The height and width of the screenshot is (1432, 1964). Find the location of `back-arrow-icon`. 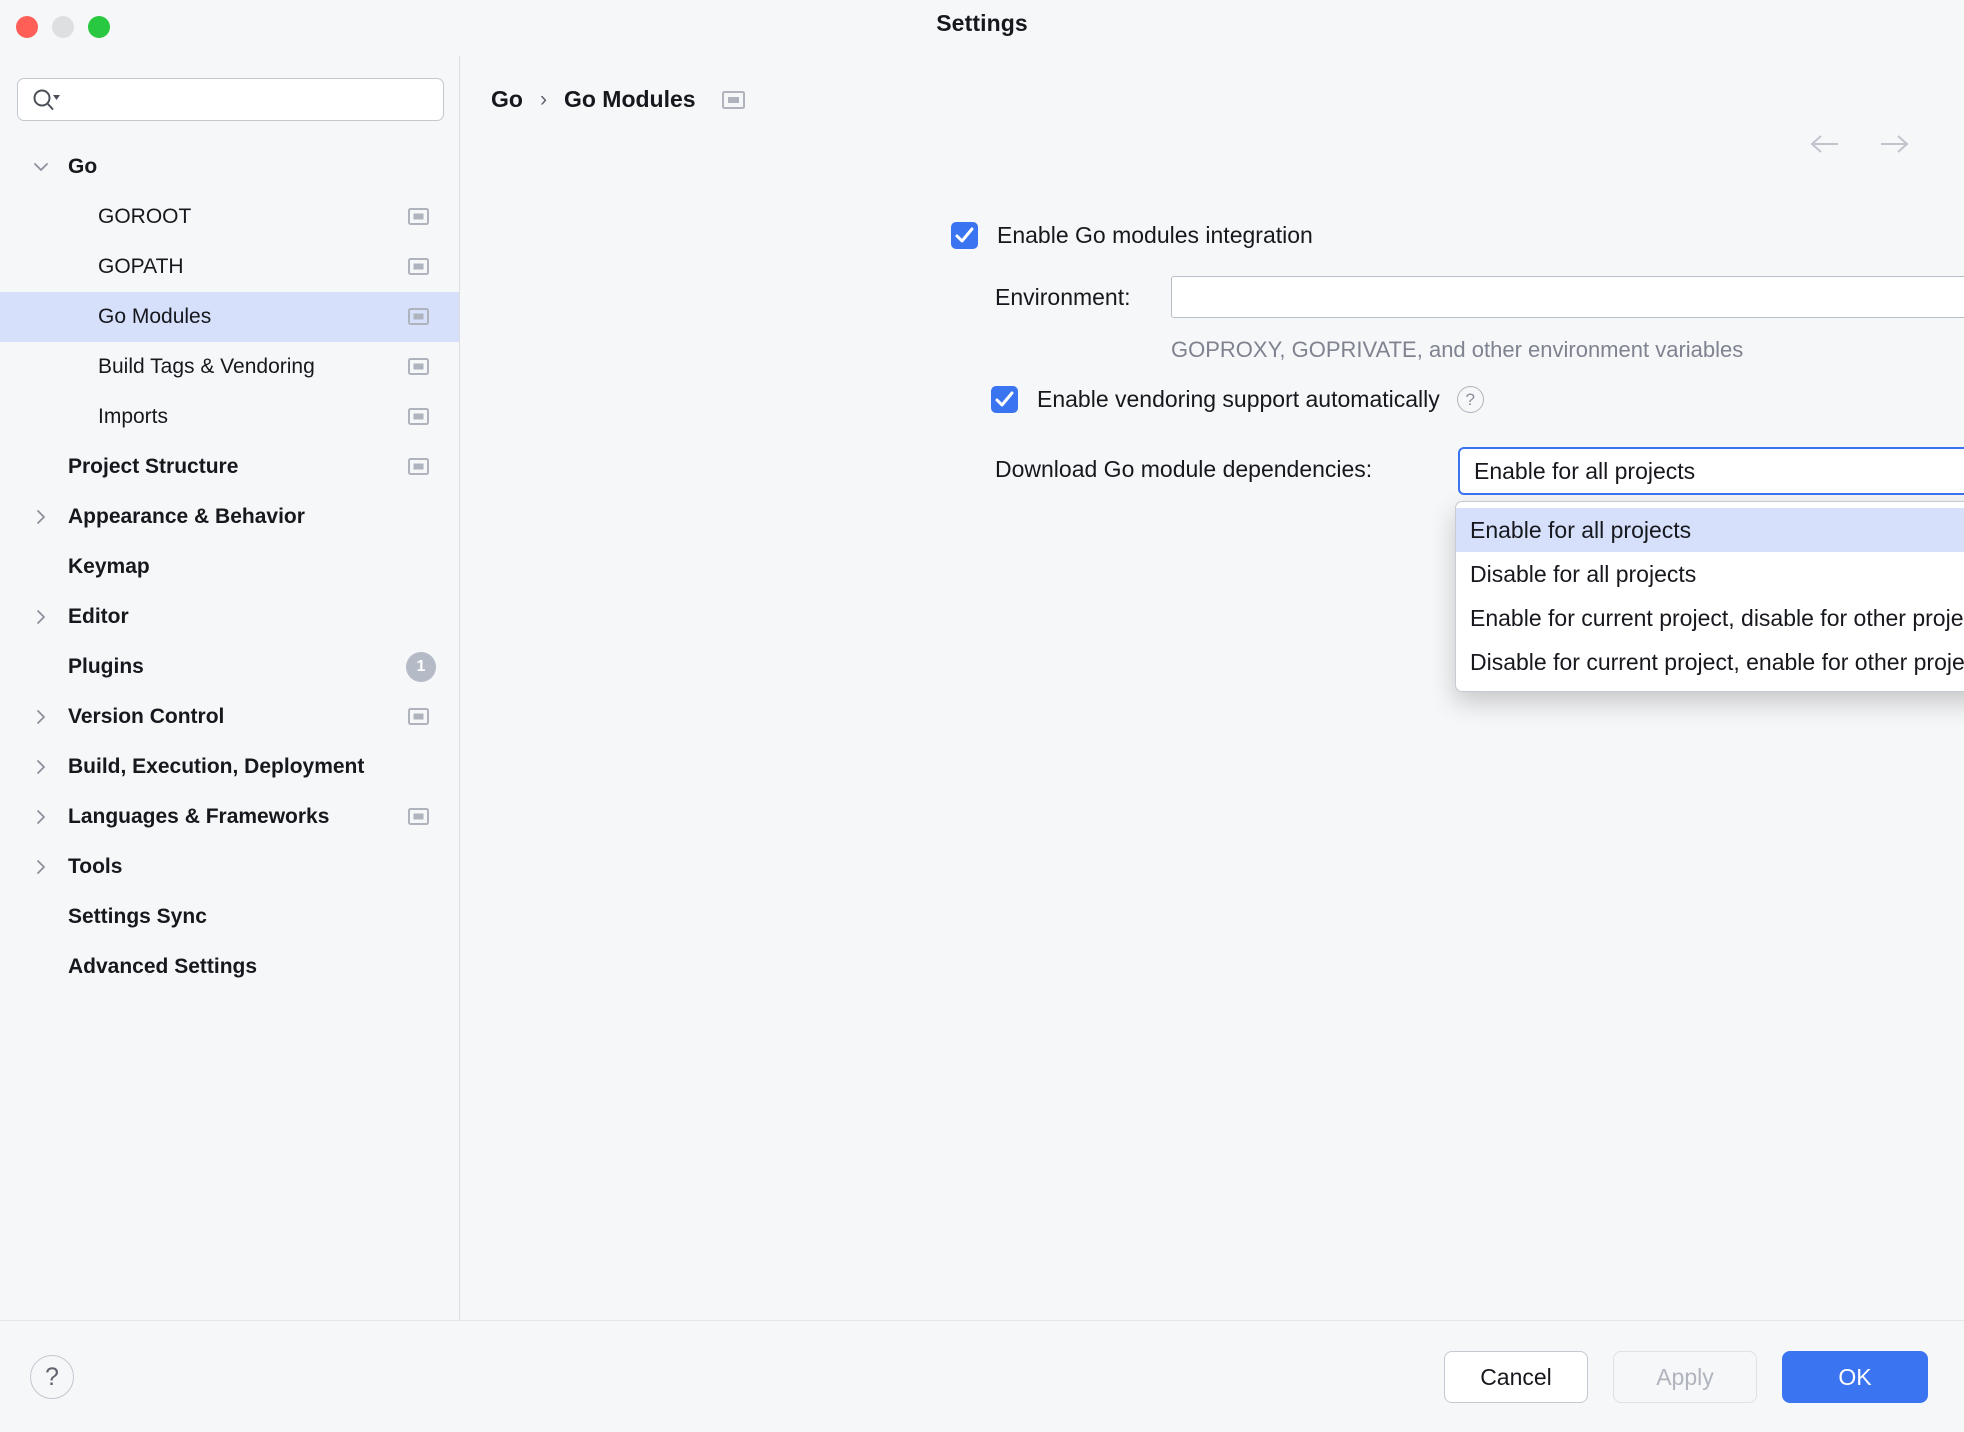

back-arrow-icon is located at coordinates (1825, 144).